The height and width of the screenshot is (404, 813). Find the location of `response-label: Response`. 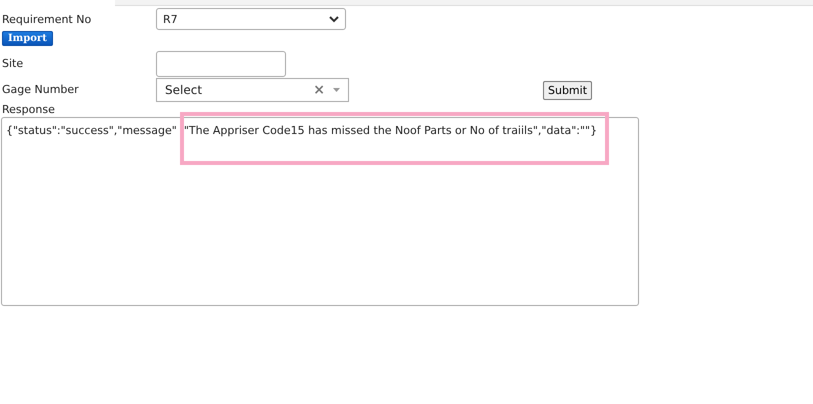

response-label: Response is located at coordinates (29, 110).